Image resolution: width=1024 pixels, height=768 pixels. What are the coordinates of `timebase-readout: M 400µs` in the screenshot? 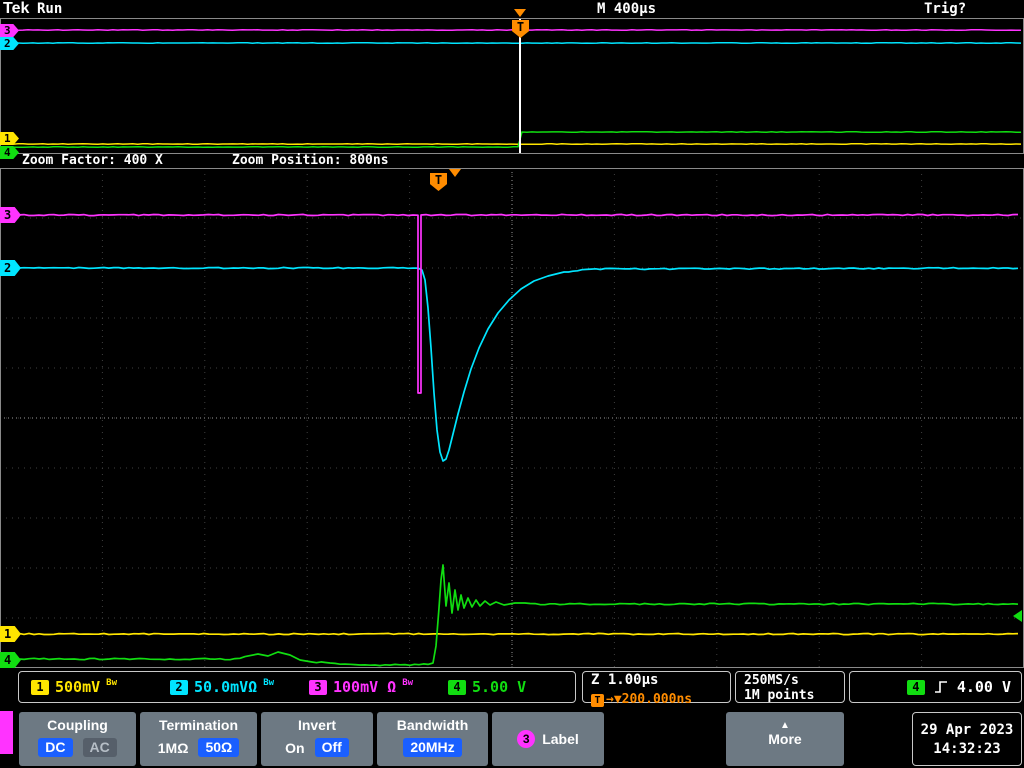 It's located at (627, 9).